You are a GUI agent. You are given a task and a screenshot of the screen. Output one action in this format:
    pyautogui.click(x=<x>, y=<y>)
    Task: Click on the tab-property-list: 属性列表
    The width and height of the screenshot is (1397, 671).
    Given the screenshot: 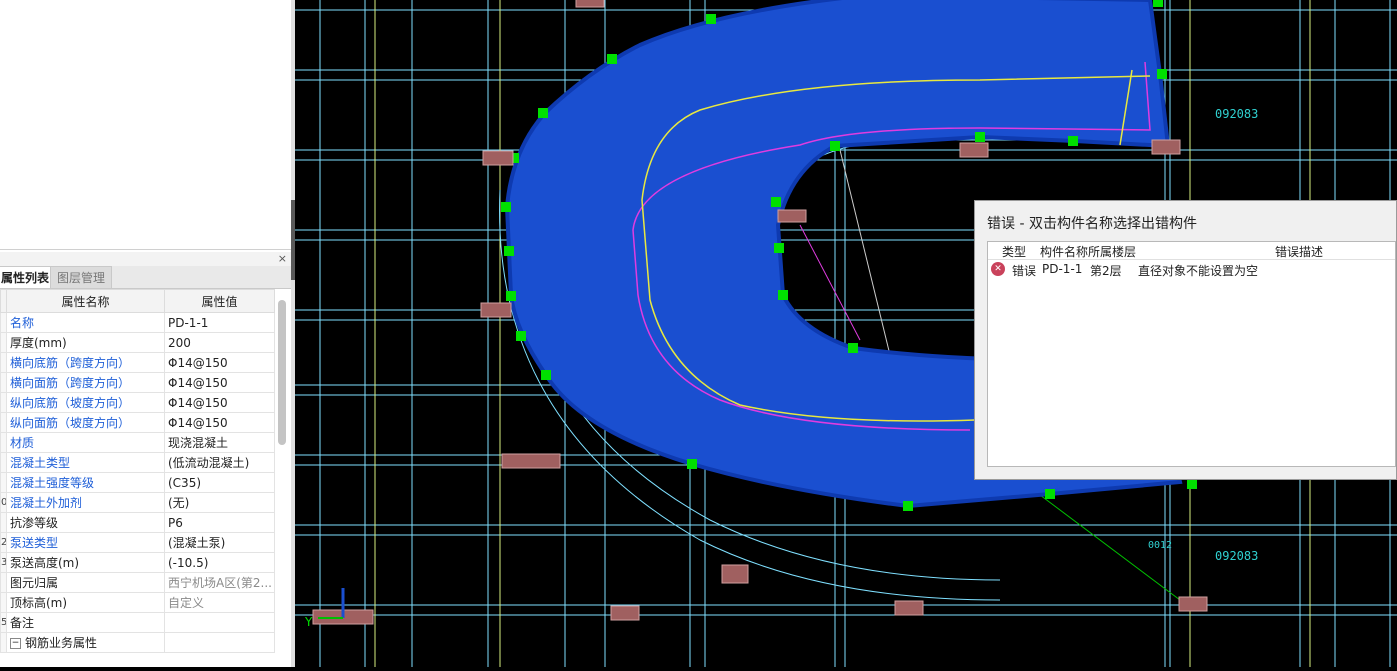 What is the action you would take?
    pyautogui.click(x=28, y=277)
    